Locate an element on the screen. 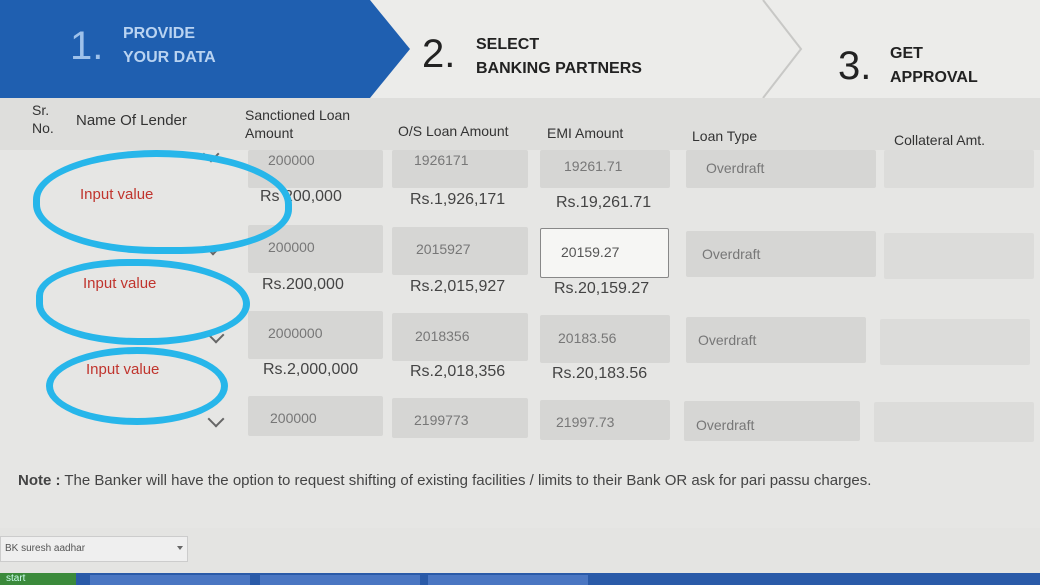 This screenshot has width=1040, height=585. os-input: 1926171 is located at coordinates (460, 169).